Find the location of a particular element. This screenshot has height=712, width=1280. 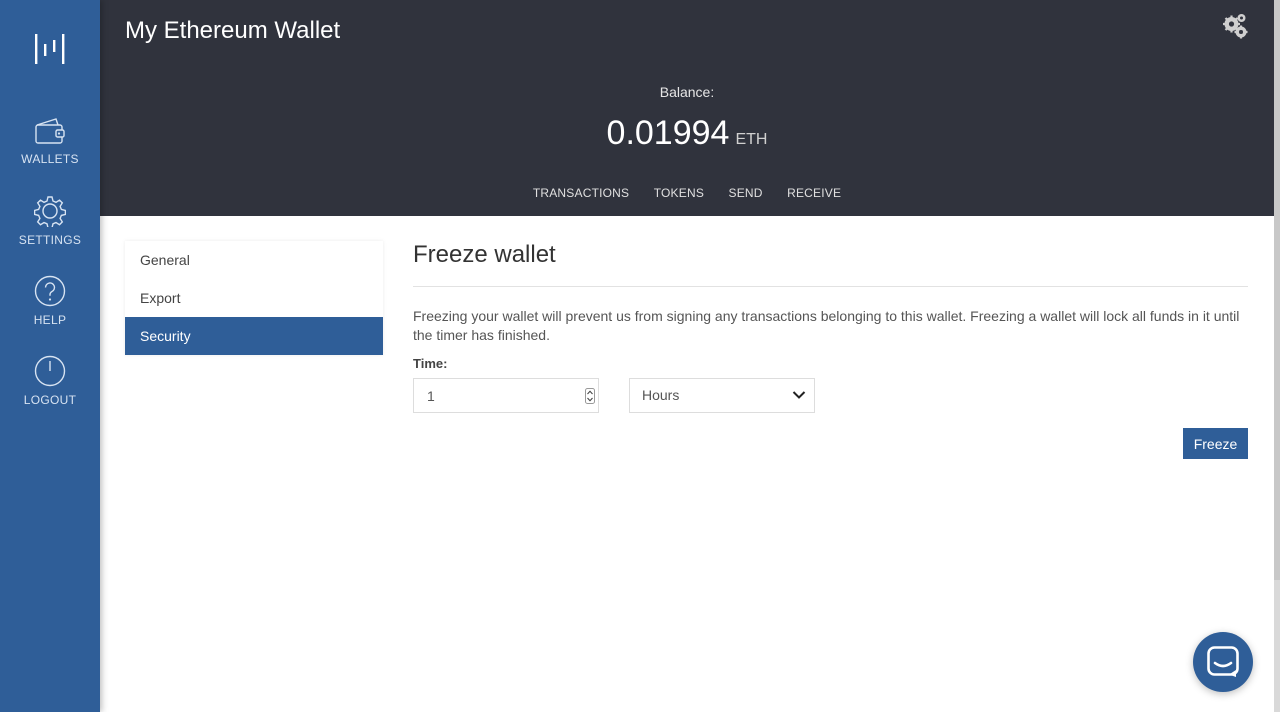

window-scrollbar is located at coordinates (1277, 356).